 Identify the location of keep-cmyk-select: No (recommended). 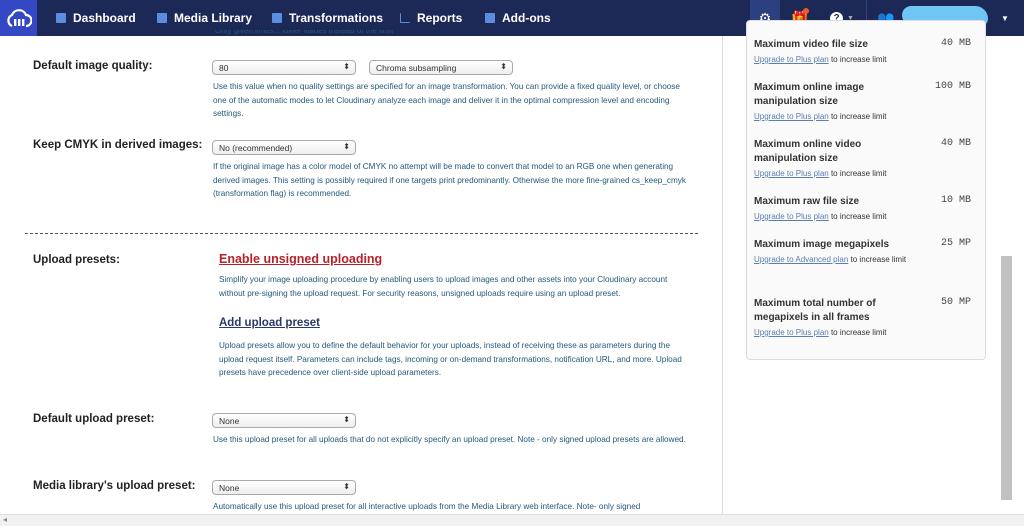
(284, 147).